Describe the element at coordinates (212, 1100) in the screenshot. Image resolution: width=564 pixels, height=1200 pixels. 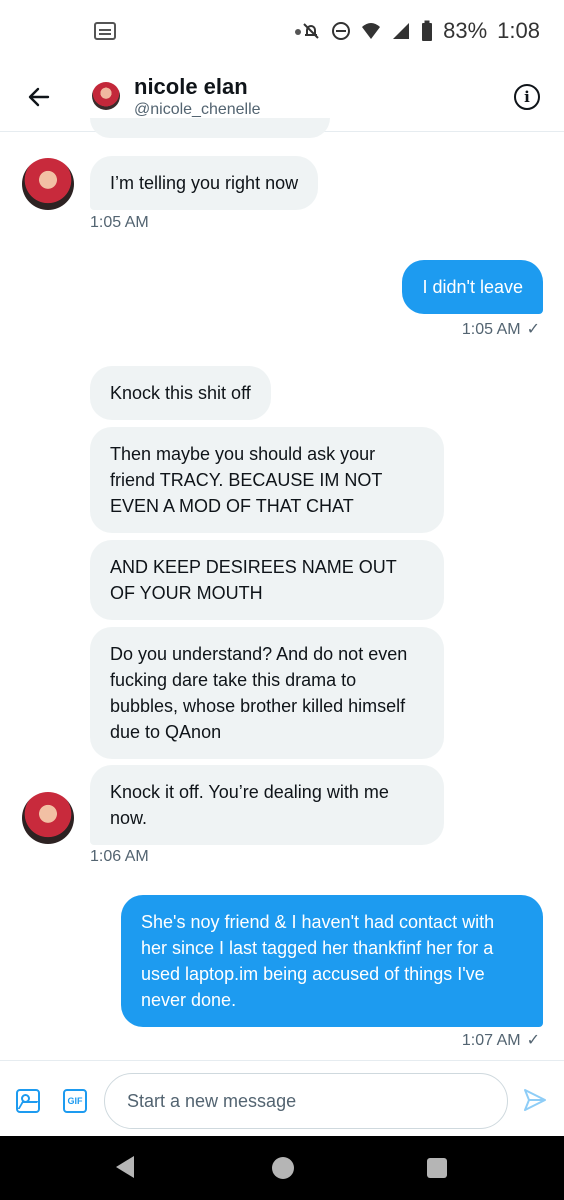
I see `message-input-placeholder: Start a new message` at that location.